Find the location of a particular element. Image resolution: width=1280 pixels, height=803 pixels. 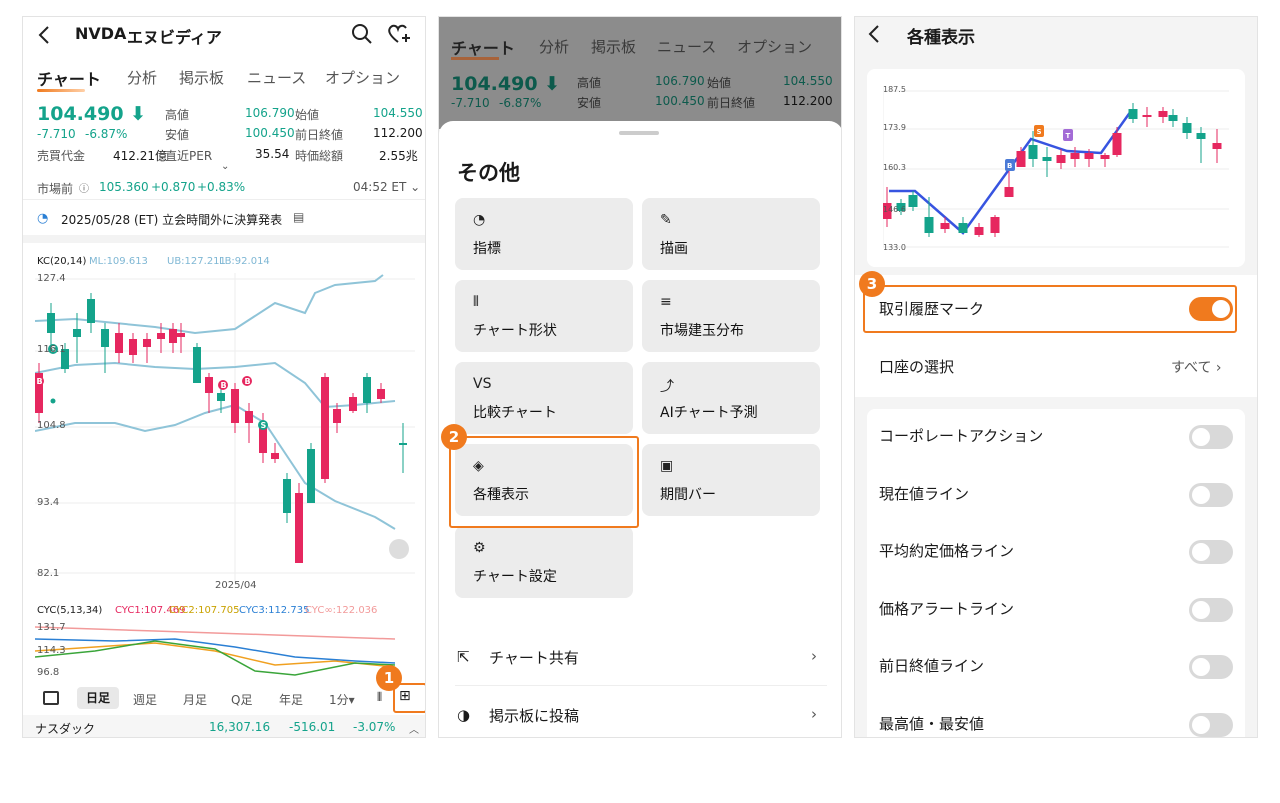

candlestick-chart: S B B B S is located at coordinates (225, 438).